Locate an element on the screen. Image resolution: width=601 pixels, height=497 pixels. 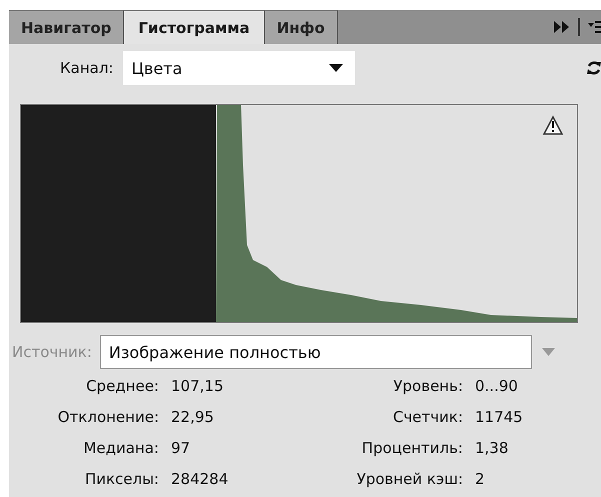
panel-tab: Гистограмма is located at coordinates (194, 27).